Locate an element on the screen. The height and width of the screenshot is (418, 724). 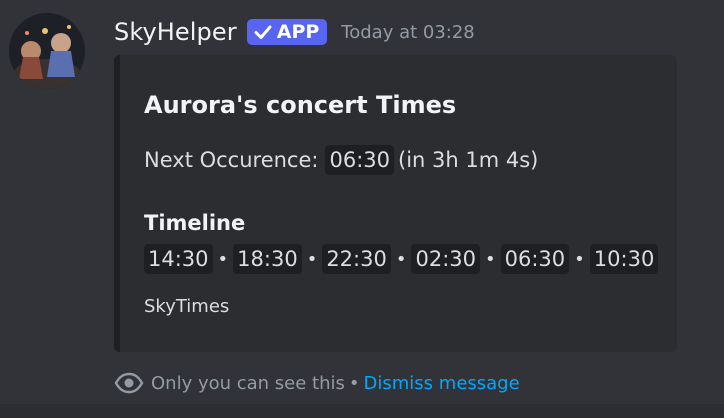
next-occurrence-relative: (in 3h 1m 4s) is located at coordinates (468, 160).